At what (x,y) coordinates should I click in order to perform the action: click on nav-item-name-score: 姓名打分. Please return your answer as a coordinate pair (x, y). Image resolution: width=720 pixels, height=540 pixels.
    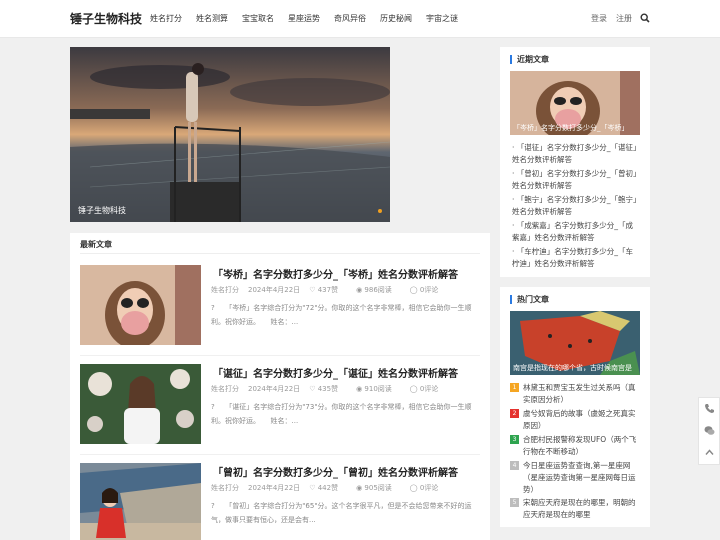
    Looking at the image, I should click on (166, 18).